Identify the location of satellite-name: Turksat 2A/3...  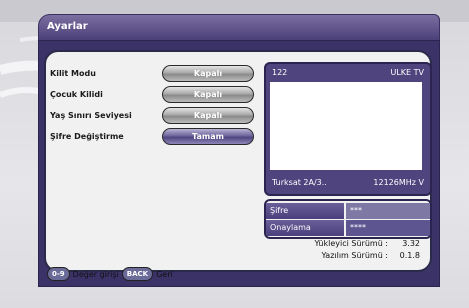
(299, 182).